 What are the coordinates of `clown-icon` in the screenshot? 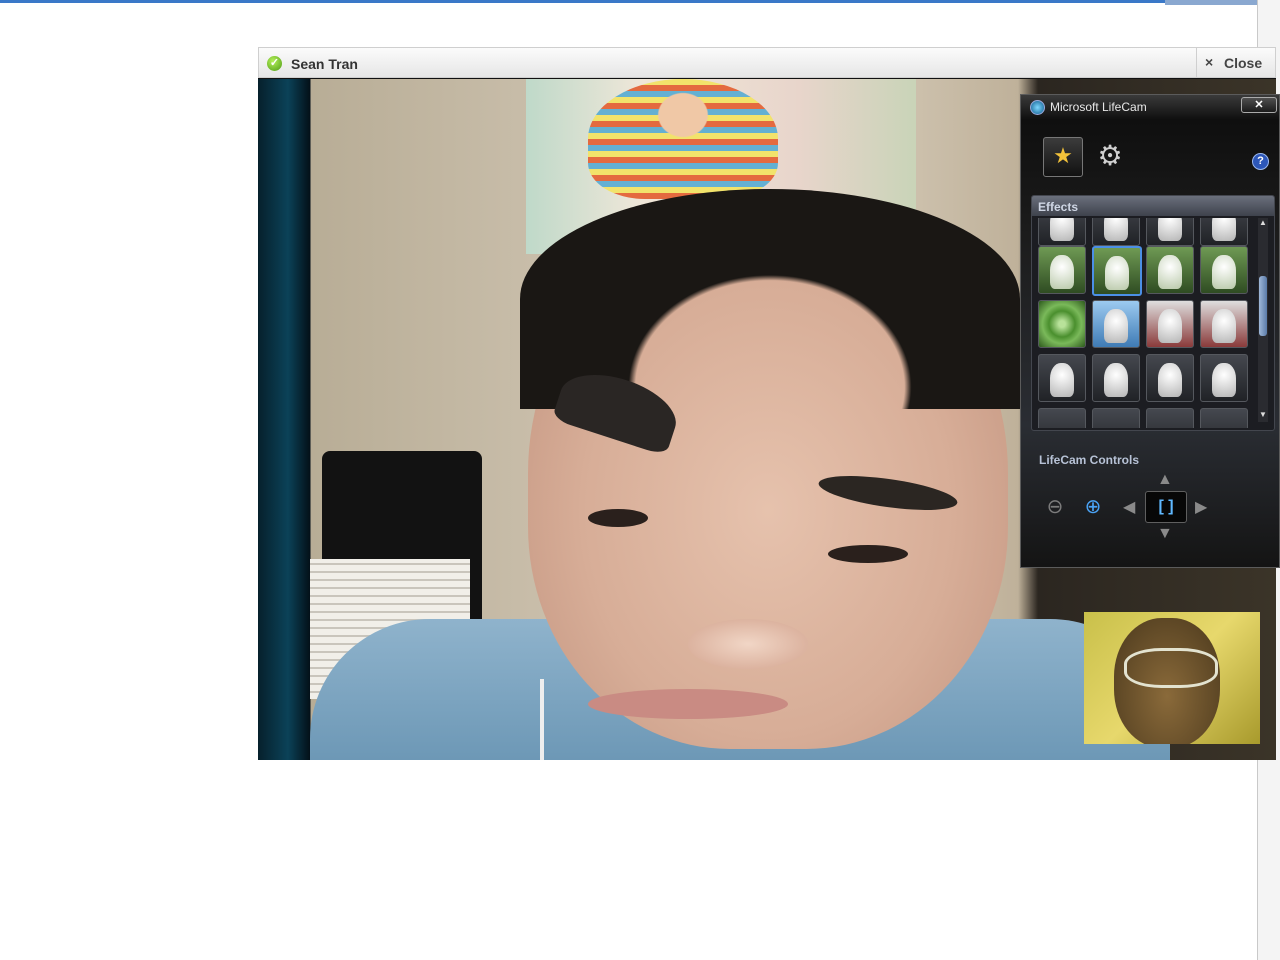 It's located at (1062, 380).